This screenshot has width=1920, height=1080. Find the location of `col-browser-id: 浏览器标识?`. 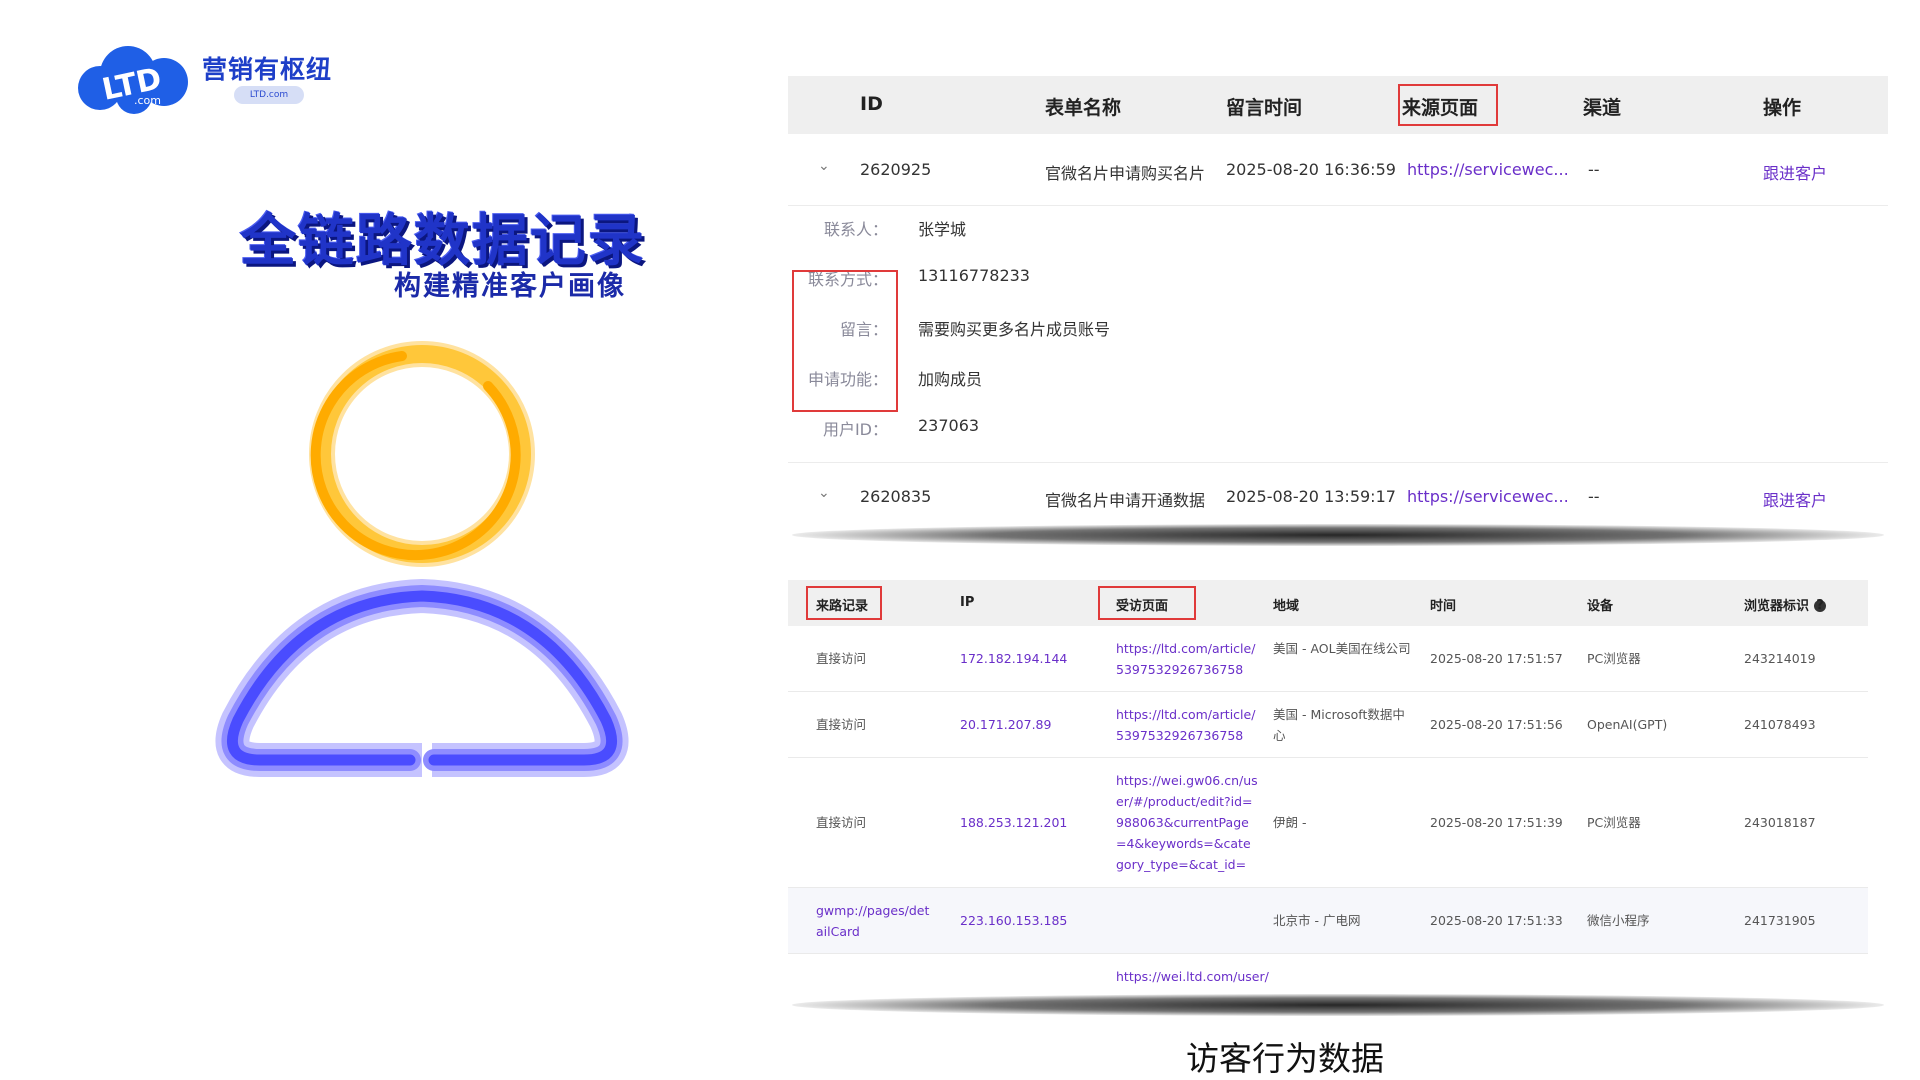

col-browser-id: 浏览器标识? is located at coordinates (1785, 604).